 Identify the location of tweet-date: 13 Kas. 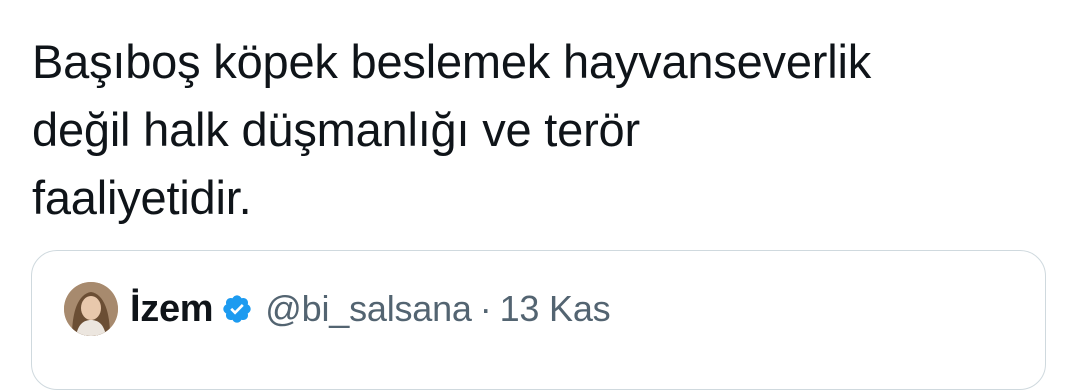
(555, 309).